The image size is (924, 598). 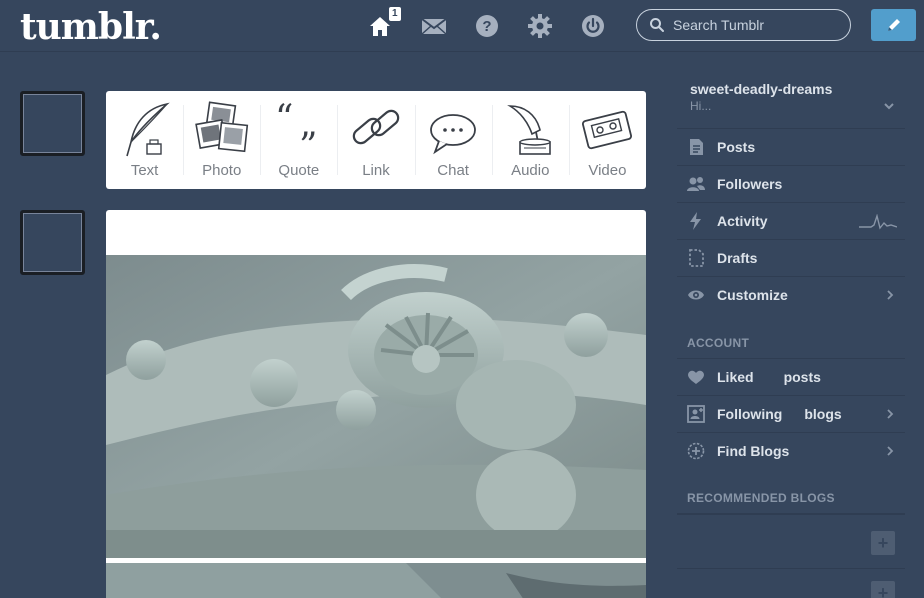 I want to click on compass-icon, so click(x=696, y=451).